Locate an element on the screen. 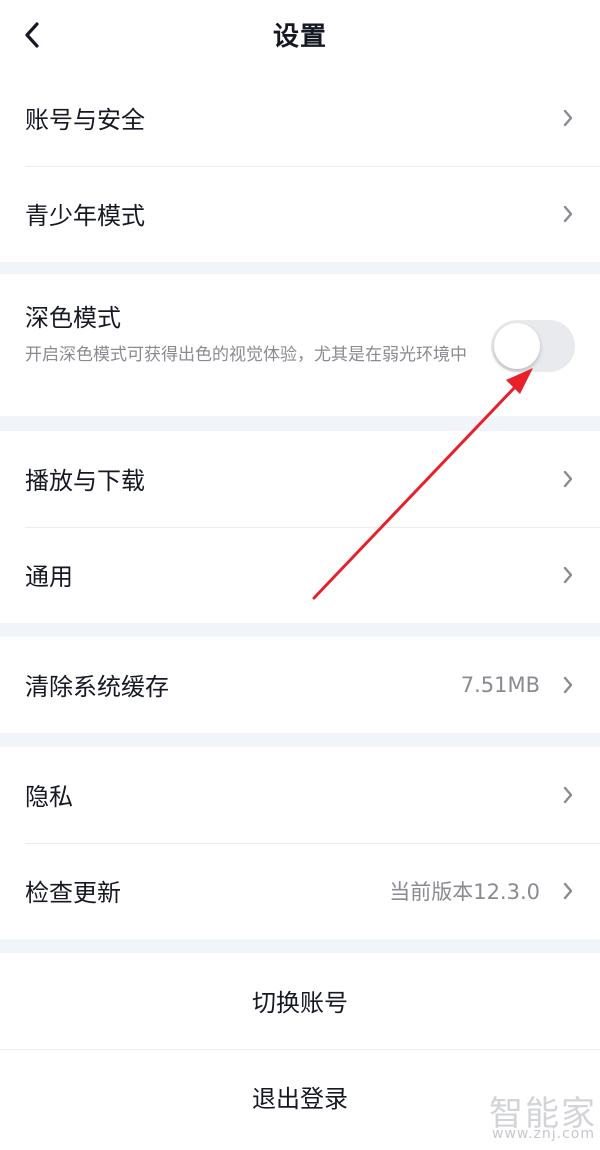 This screenshot has height=1150, width=600. header-bar: 设置 is located at coordinates (300, 35).